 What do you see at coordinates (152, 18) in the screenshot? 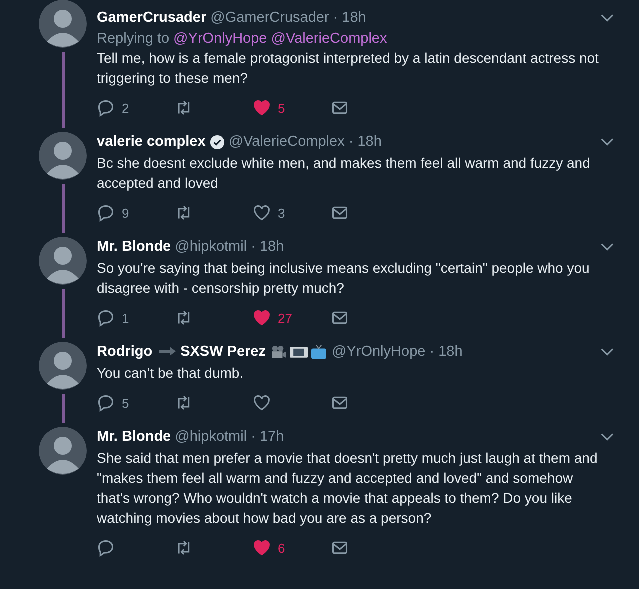
I see `display-name: GamerCrusader` at bounding box center [152, 18].